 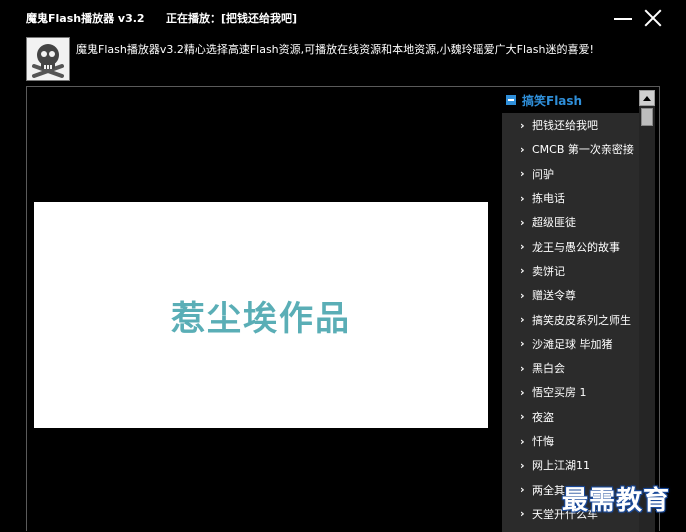 I want to click on playlist-item-label: 赠送令尊, so click(x=554, y=296).